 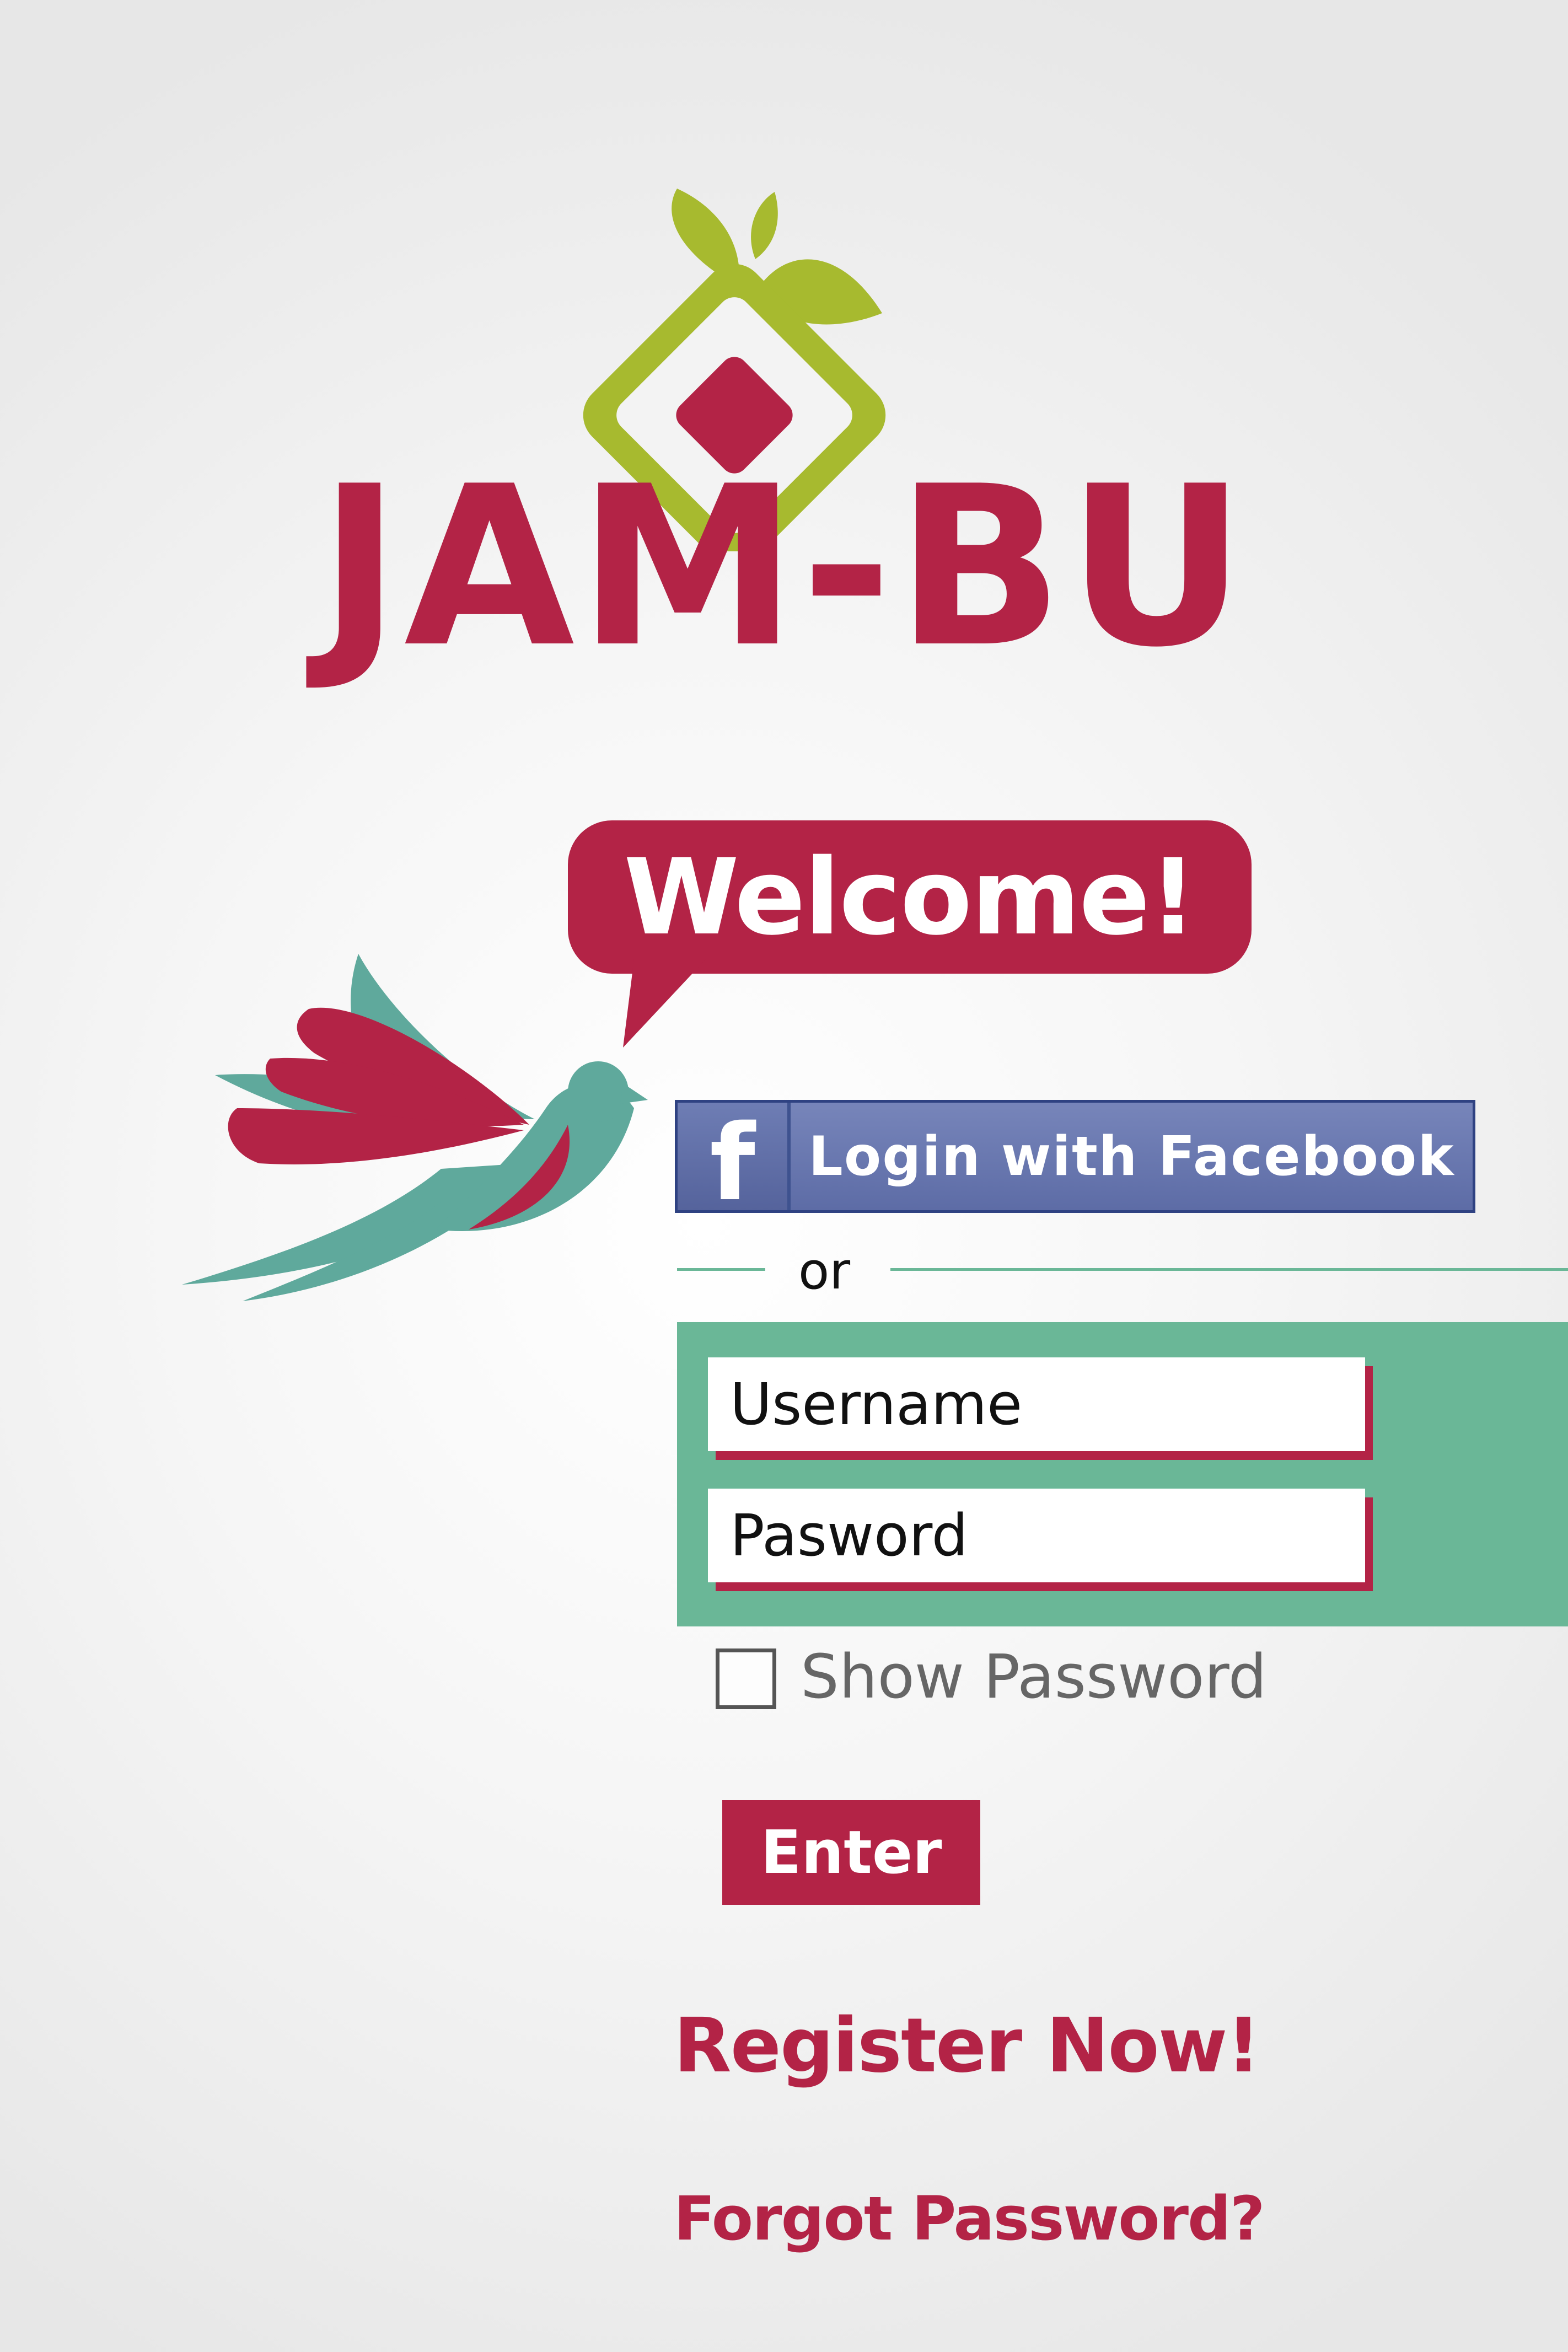 I want to click on or-divider-label: or, so click(x=824, y=1271).